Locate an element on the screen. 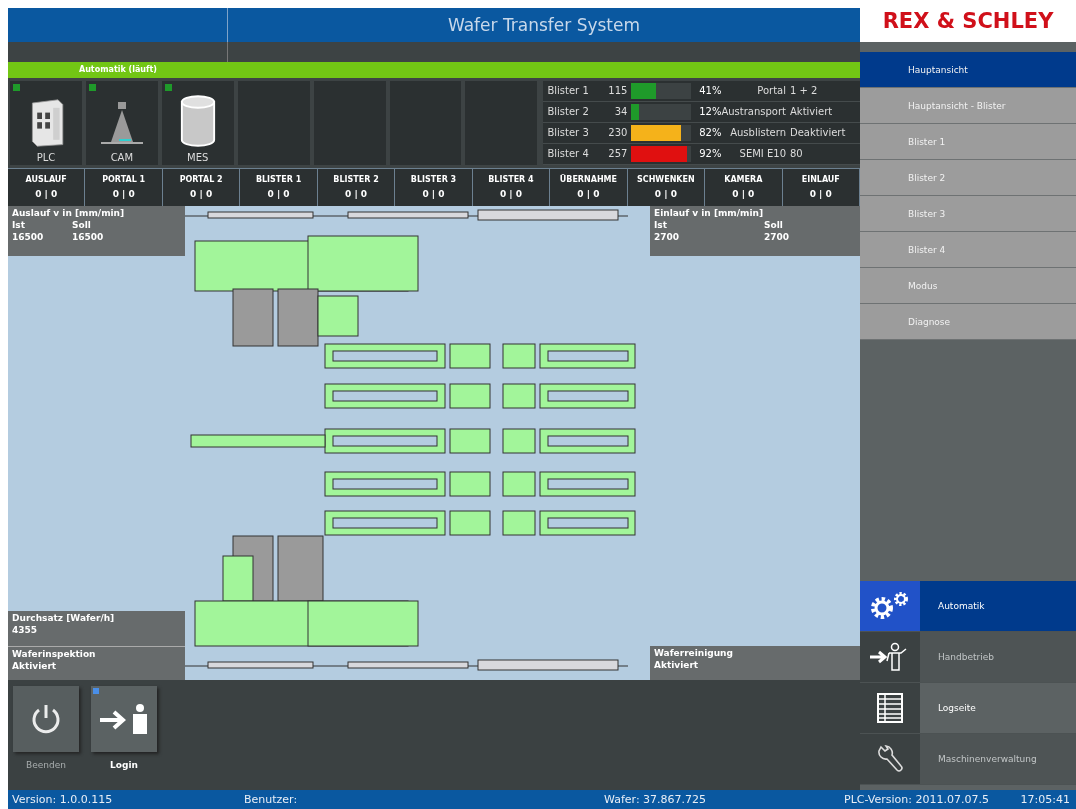 This screenshot has height=809, width=1076. status-value: Aktiviert is located at coordinates (812, 112).